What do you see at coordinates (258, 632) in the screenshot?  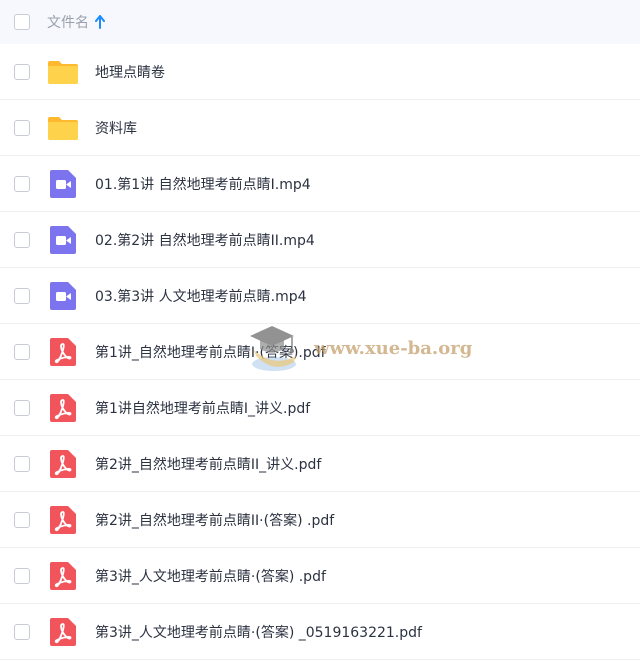 I see `file-name: 第3讲_人文地理考前点睛·(答案) _0519163221.pdf` at bounding box center [258, 632].